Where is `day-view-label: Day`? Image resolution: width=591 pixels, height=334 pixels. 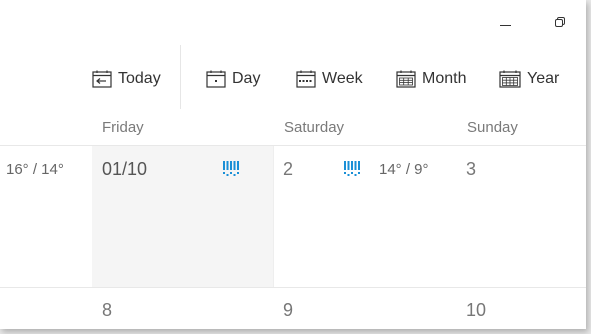
day-view-label: Day is located at coordinates (246, 78).